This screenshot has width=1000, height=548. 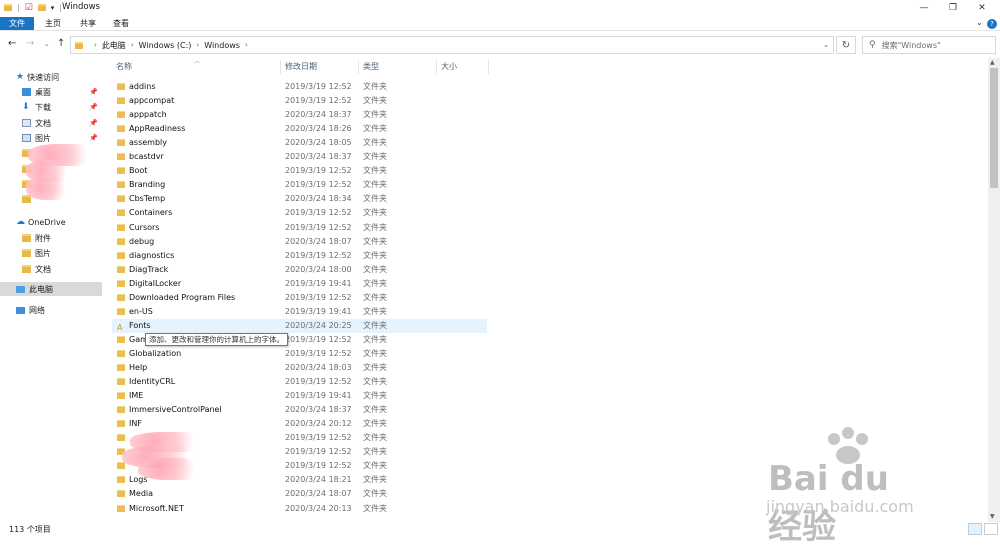 I want to click on column-header-type: 类型, so click(x=371, y=67).